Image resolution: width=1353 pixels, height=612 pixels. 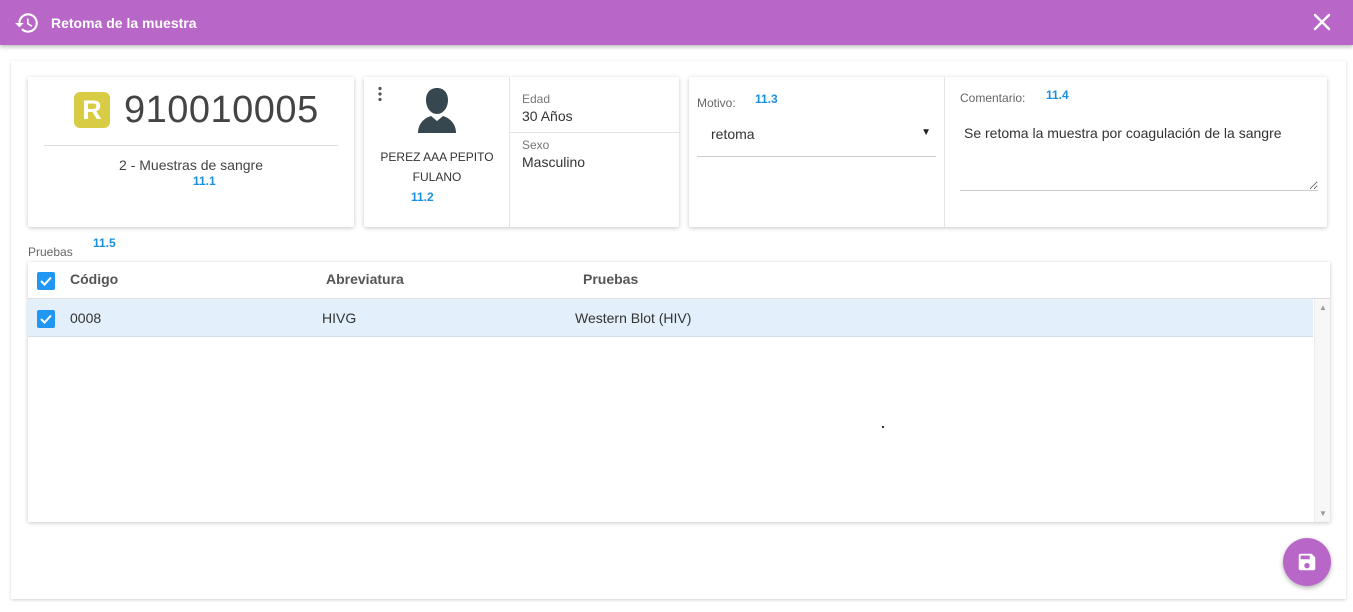 What do you see at coordinates (536, 145) in the screenshot?
I see `sex-label: Sexo` at bounding box center [536, 145].